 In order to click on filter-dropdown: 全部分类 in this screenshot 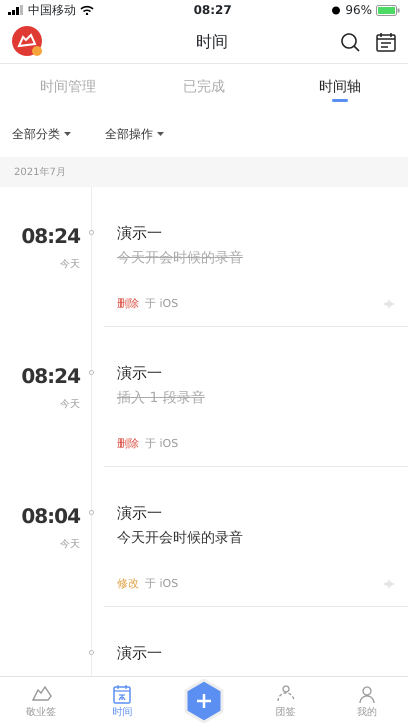, I will do `click(41, 133)`.